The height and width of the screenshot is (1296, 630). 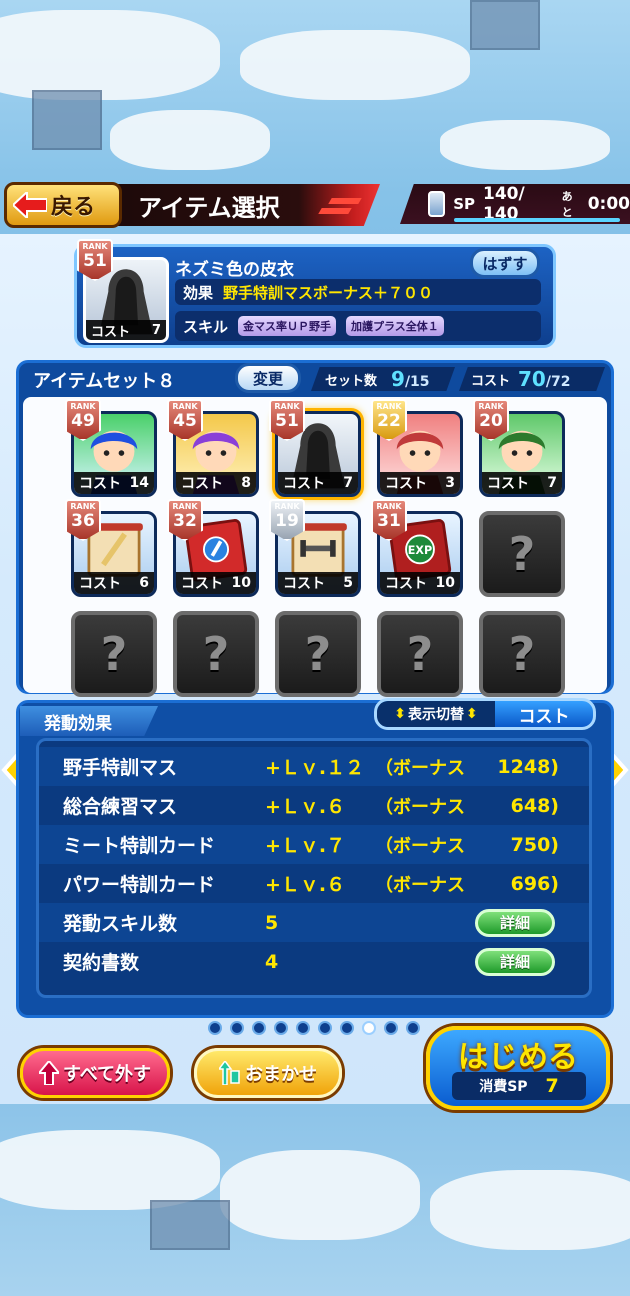 What do you see at coordinates (395, 326) in the screenshot?
I see `skill-chip: 加護プラス全体１` at bounding box center [395, 326].